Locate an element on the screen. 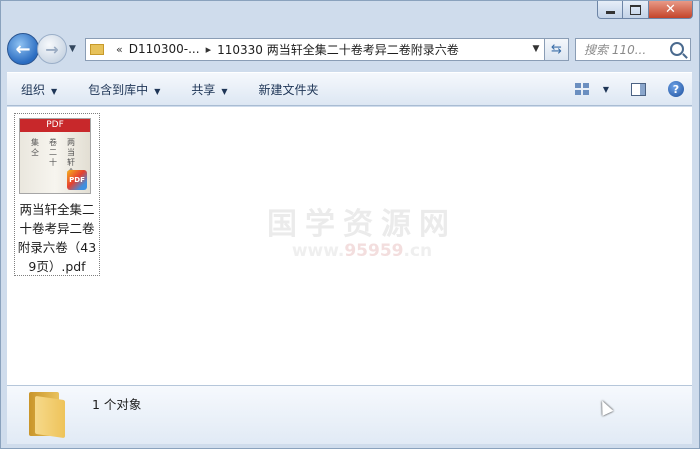 The height and width of the screenshot is (449, 700). mouse-cursor-icon is located at coordinates (605, 407).